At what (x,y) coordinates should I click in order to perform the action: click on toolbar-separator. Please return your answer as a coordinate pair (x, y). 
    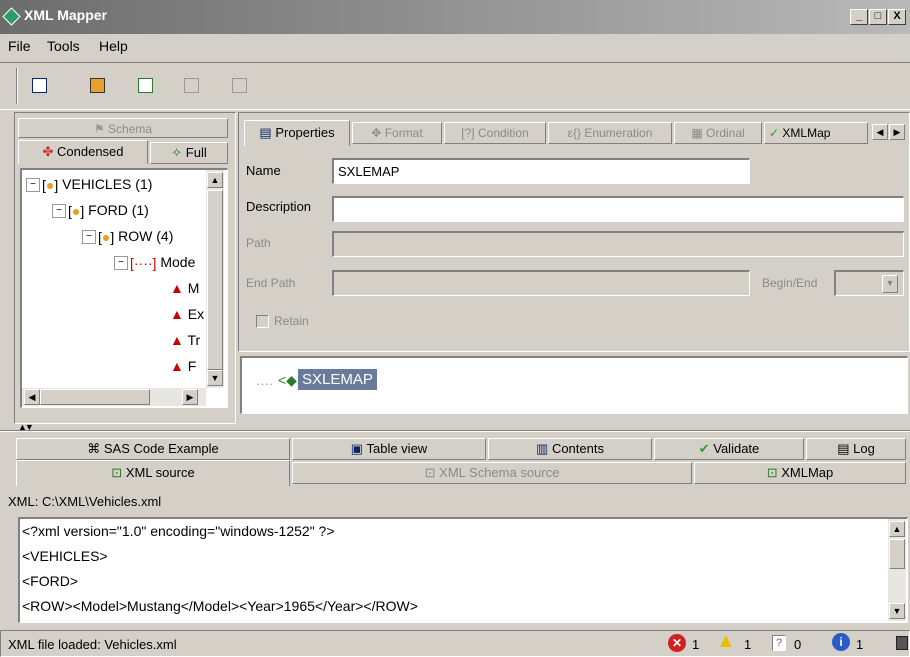
    Looking at the image, I should click on (17, 86).